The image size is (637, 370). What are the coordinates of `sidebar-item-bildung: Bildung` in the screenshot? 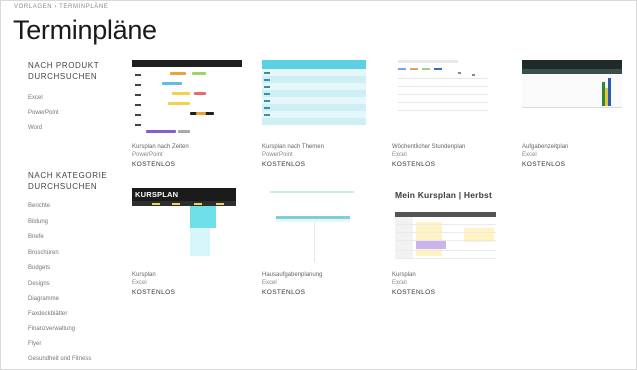 It's located at (38, 222).